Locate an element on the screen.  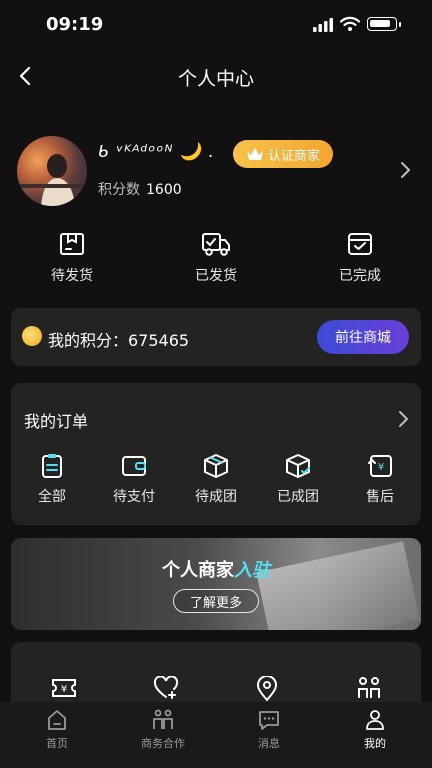
message-icon is located at coordinates (269, 720).